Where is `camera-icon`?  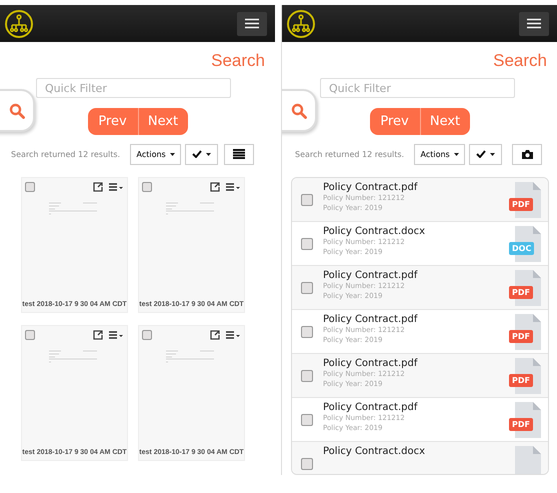 camera-icon is located at coordinates (527, 154).